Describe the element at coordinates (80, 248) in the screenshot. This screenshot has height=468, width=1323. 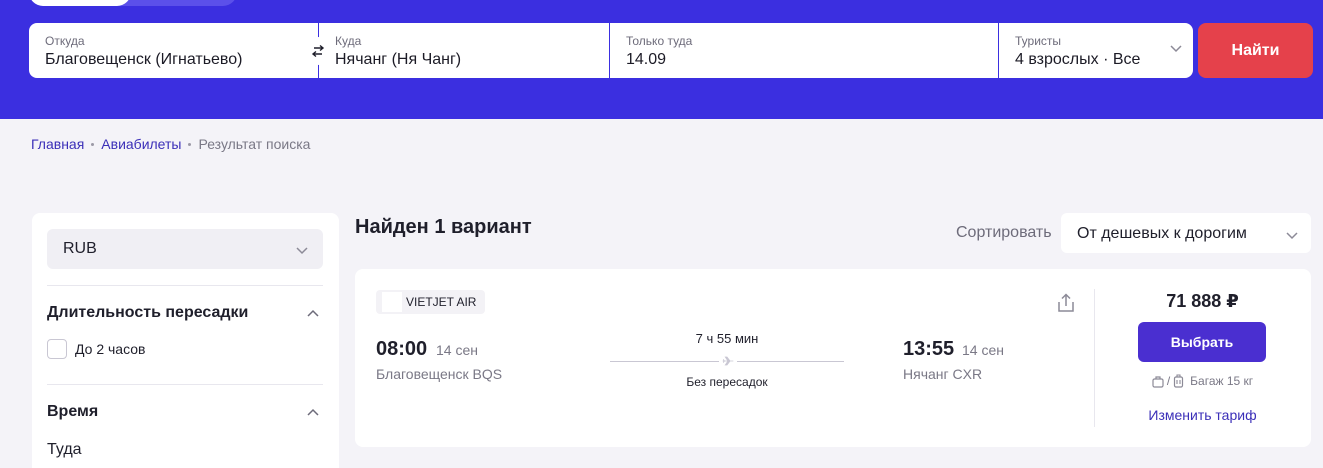
I see `currency-value: RUB` at that location.